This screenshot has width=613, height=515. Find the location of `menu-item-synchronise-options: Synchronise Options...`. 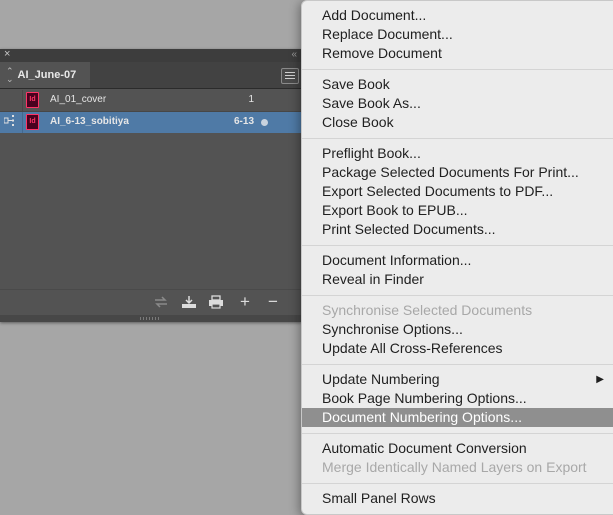

menu-item-synchronise-options: Synchronise Options... is located at coordinates (457, 329).